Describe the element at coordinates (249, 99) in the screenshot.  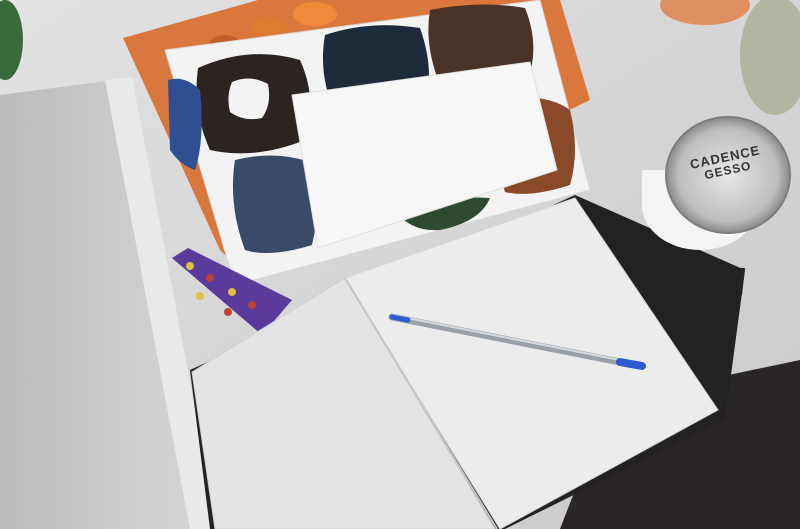
I see `swatch-gap` at that location.